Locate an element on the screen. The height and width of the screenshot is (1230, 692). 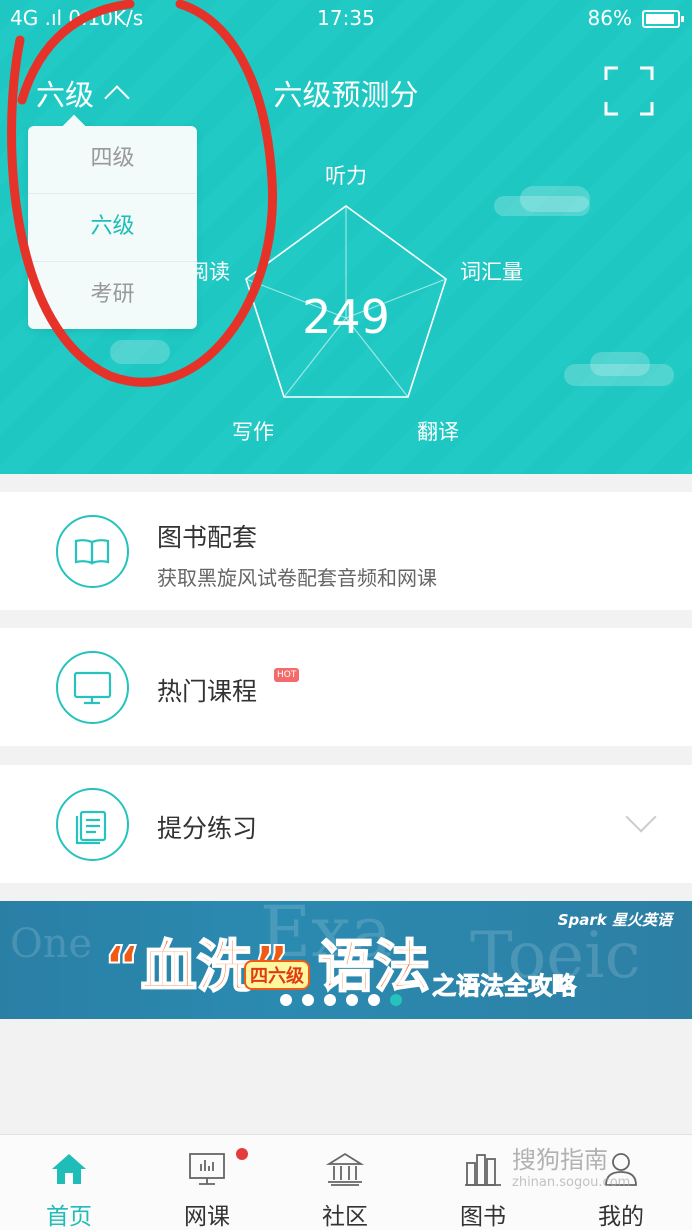
tab-label: 网课 is located at coordinates (207, 1217).